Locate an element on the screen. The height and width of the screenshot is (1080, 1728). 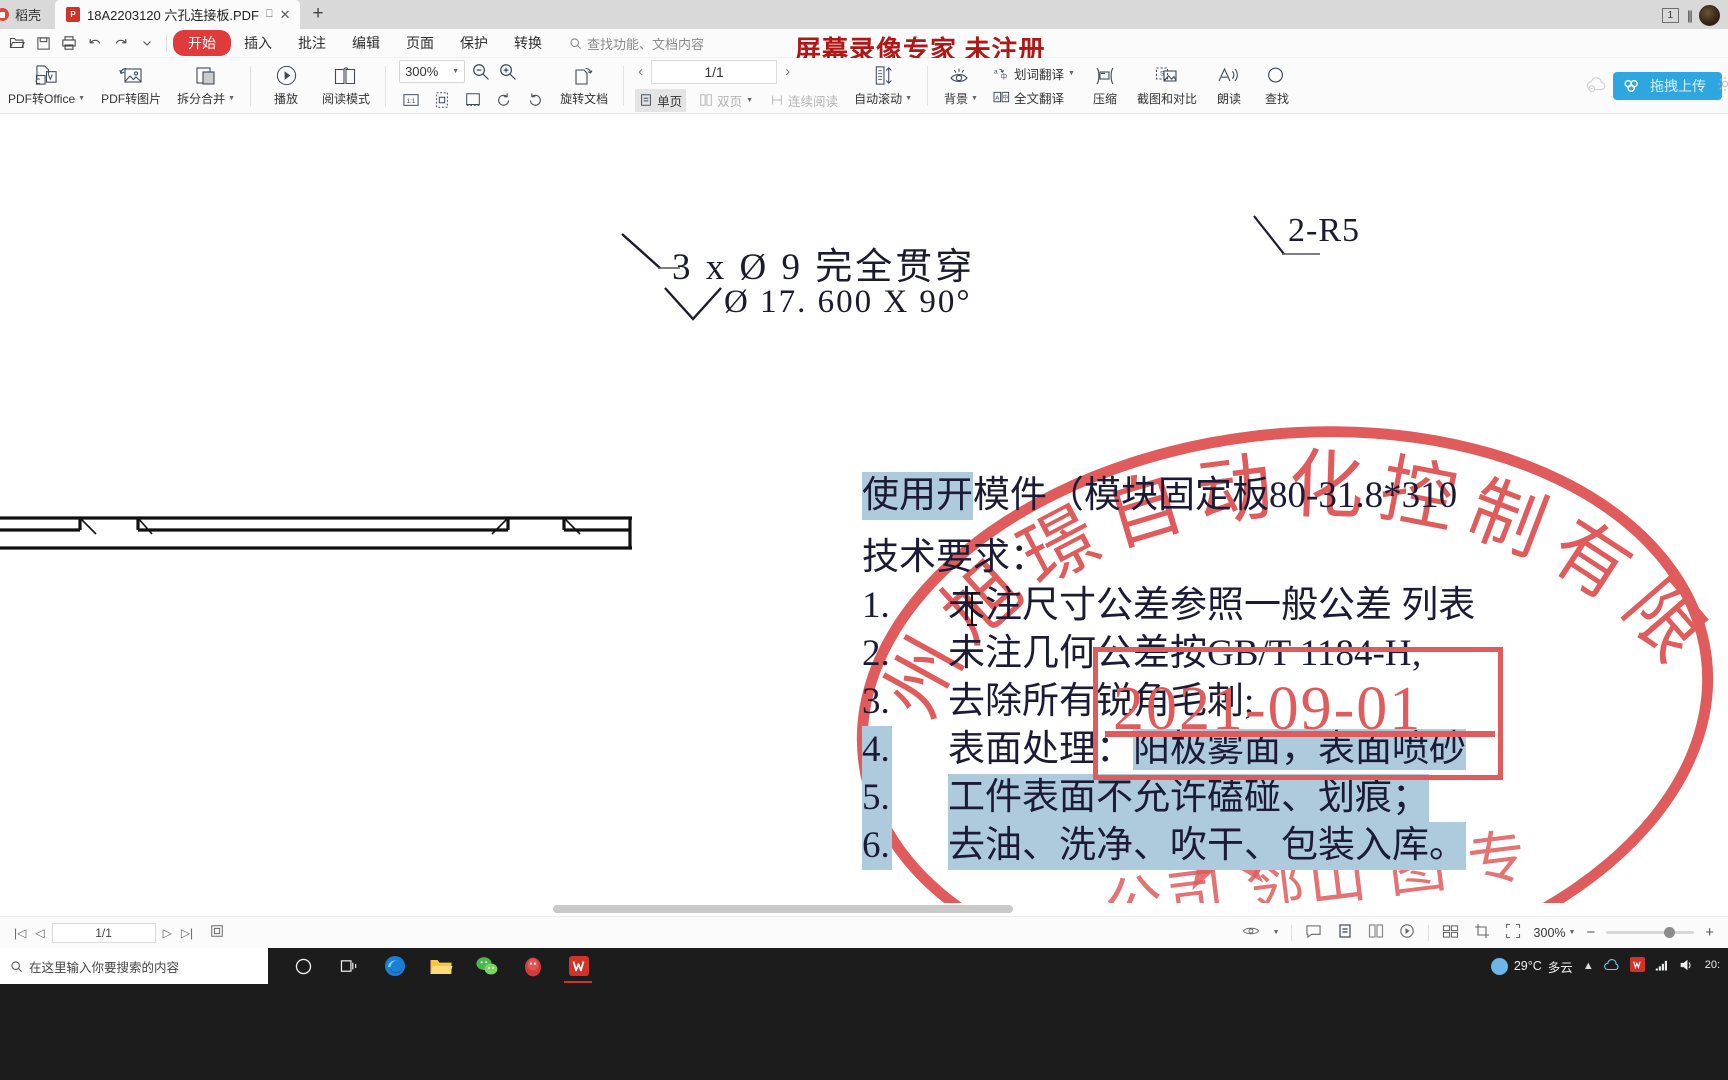
double-page-view-icon is located at coordinates (1376, 932).